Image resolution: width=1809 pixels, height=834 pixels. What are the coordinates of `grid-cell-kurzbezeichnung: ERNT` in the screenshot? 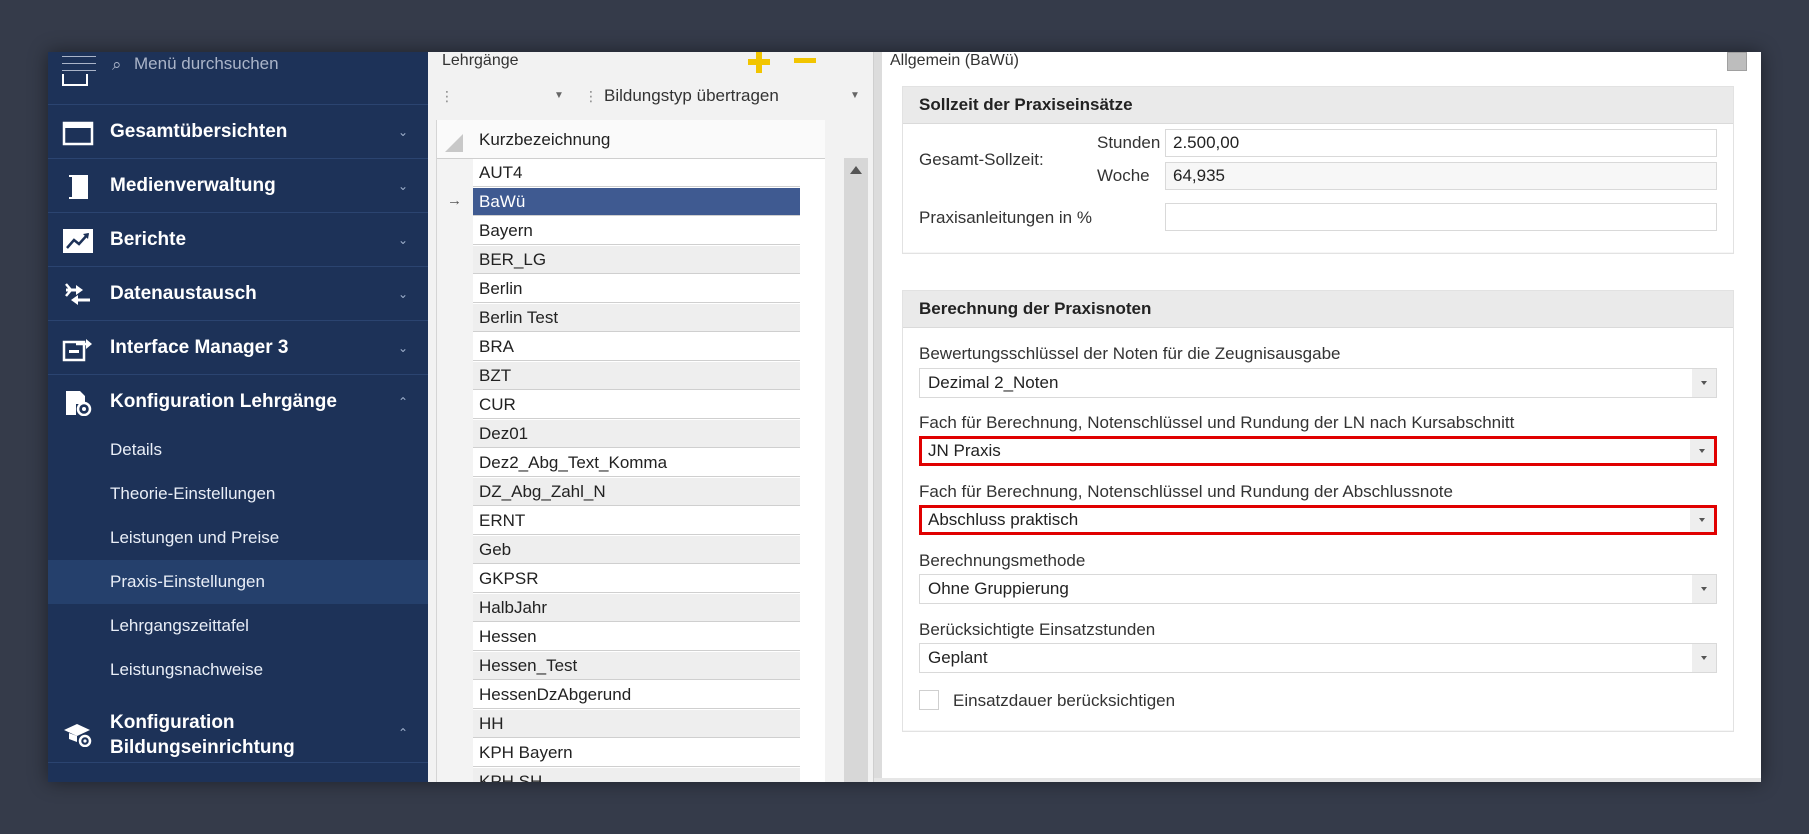 It's located at (636, 521).